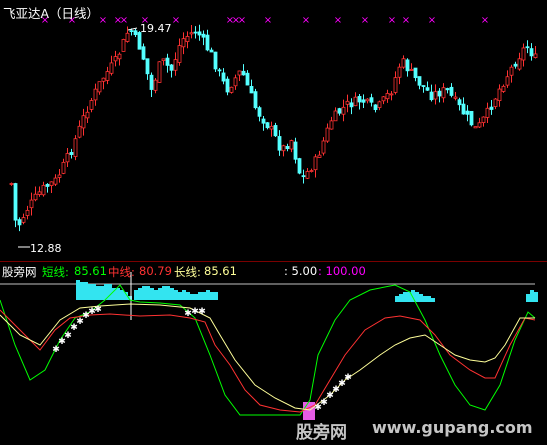 The image size is (547, 445). I want to click on watermark-url: www.gupang.com, so click(452, 427).